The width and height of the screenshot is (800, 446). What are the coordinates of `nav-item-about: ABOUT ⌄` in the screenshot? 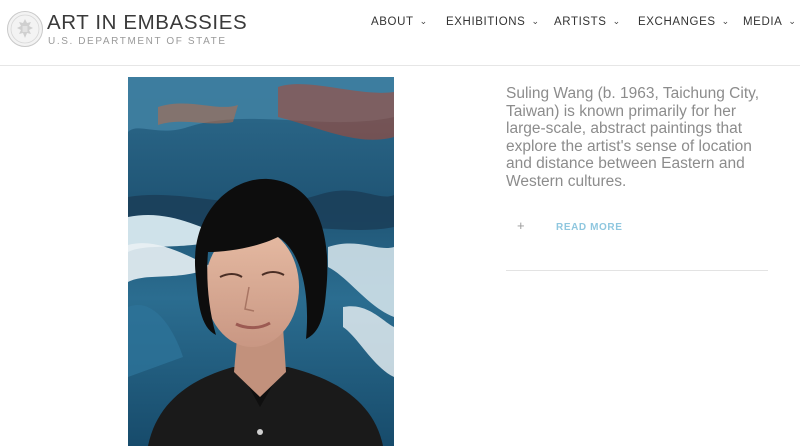 It's located at (399, 22).